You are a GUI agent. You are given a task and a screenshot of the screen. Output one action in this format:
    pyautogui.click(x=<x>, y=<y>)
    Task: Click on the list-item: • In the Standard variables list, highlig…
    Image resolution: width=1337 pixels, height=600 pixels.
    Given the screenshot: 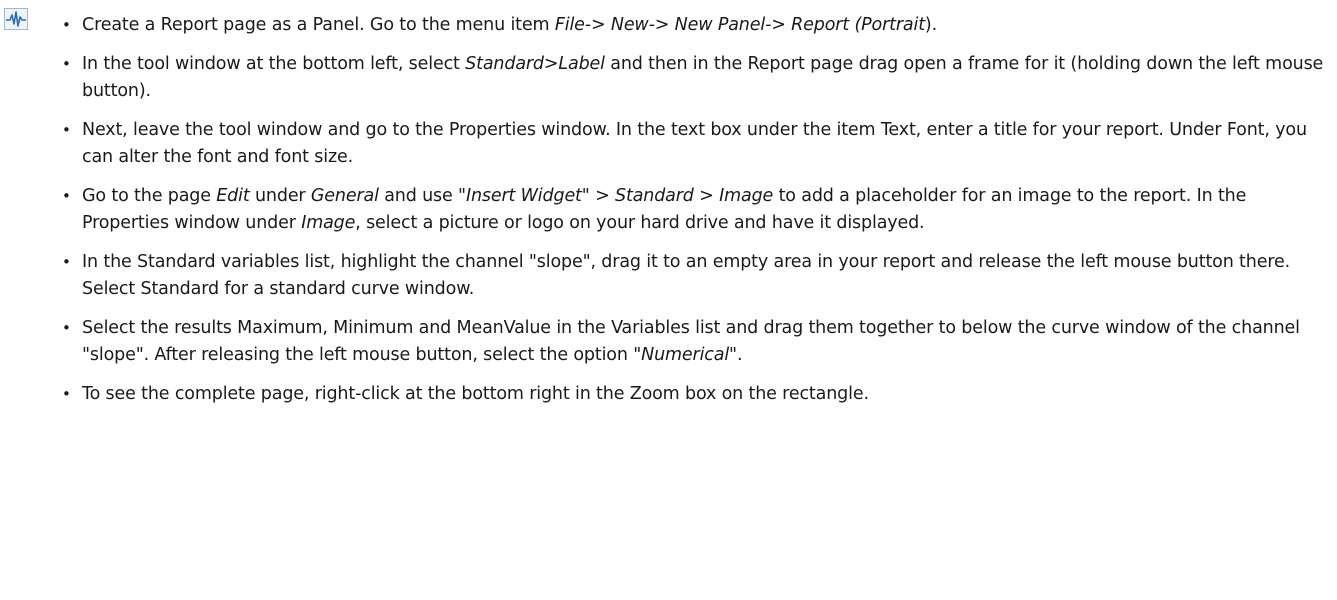 What is the action you would take?
    pyautogui.click(x=697, y=276)
    